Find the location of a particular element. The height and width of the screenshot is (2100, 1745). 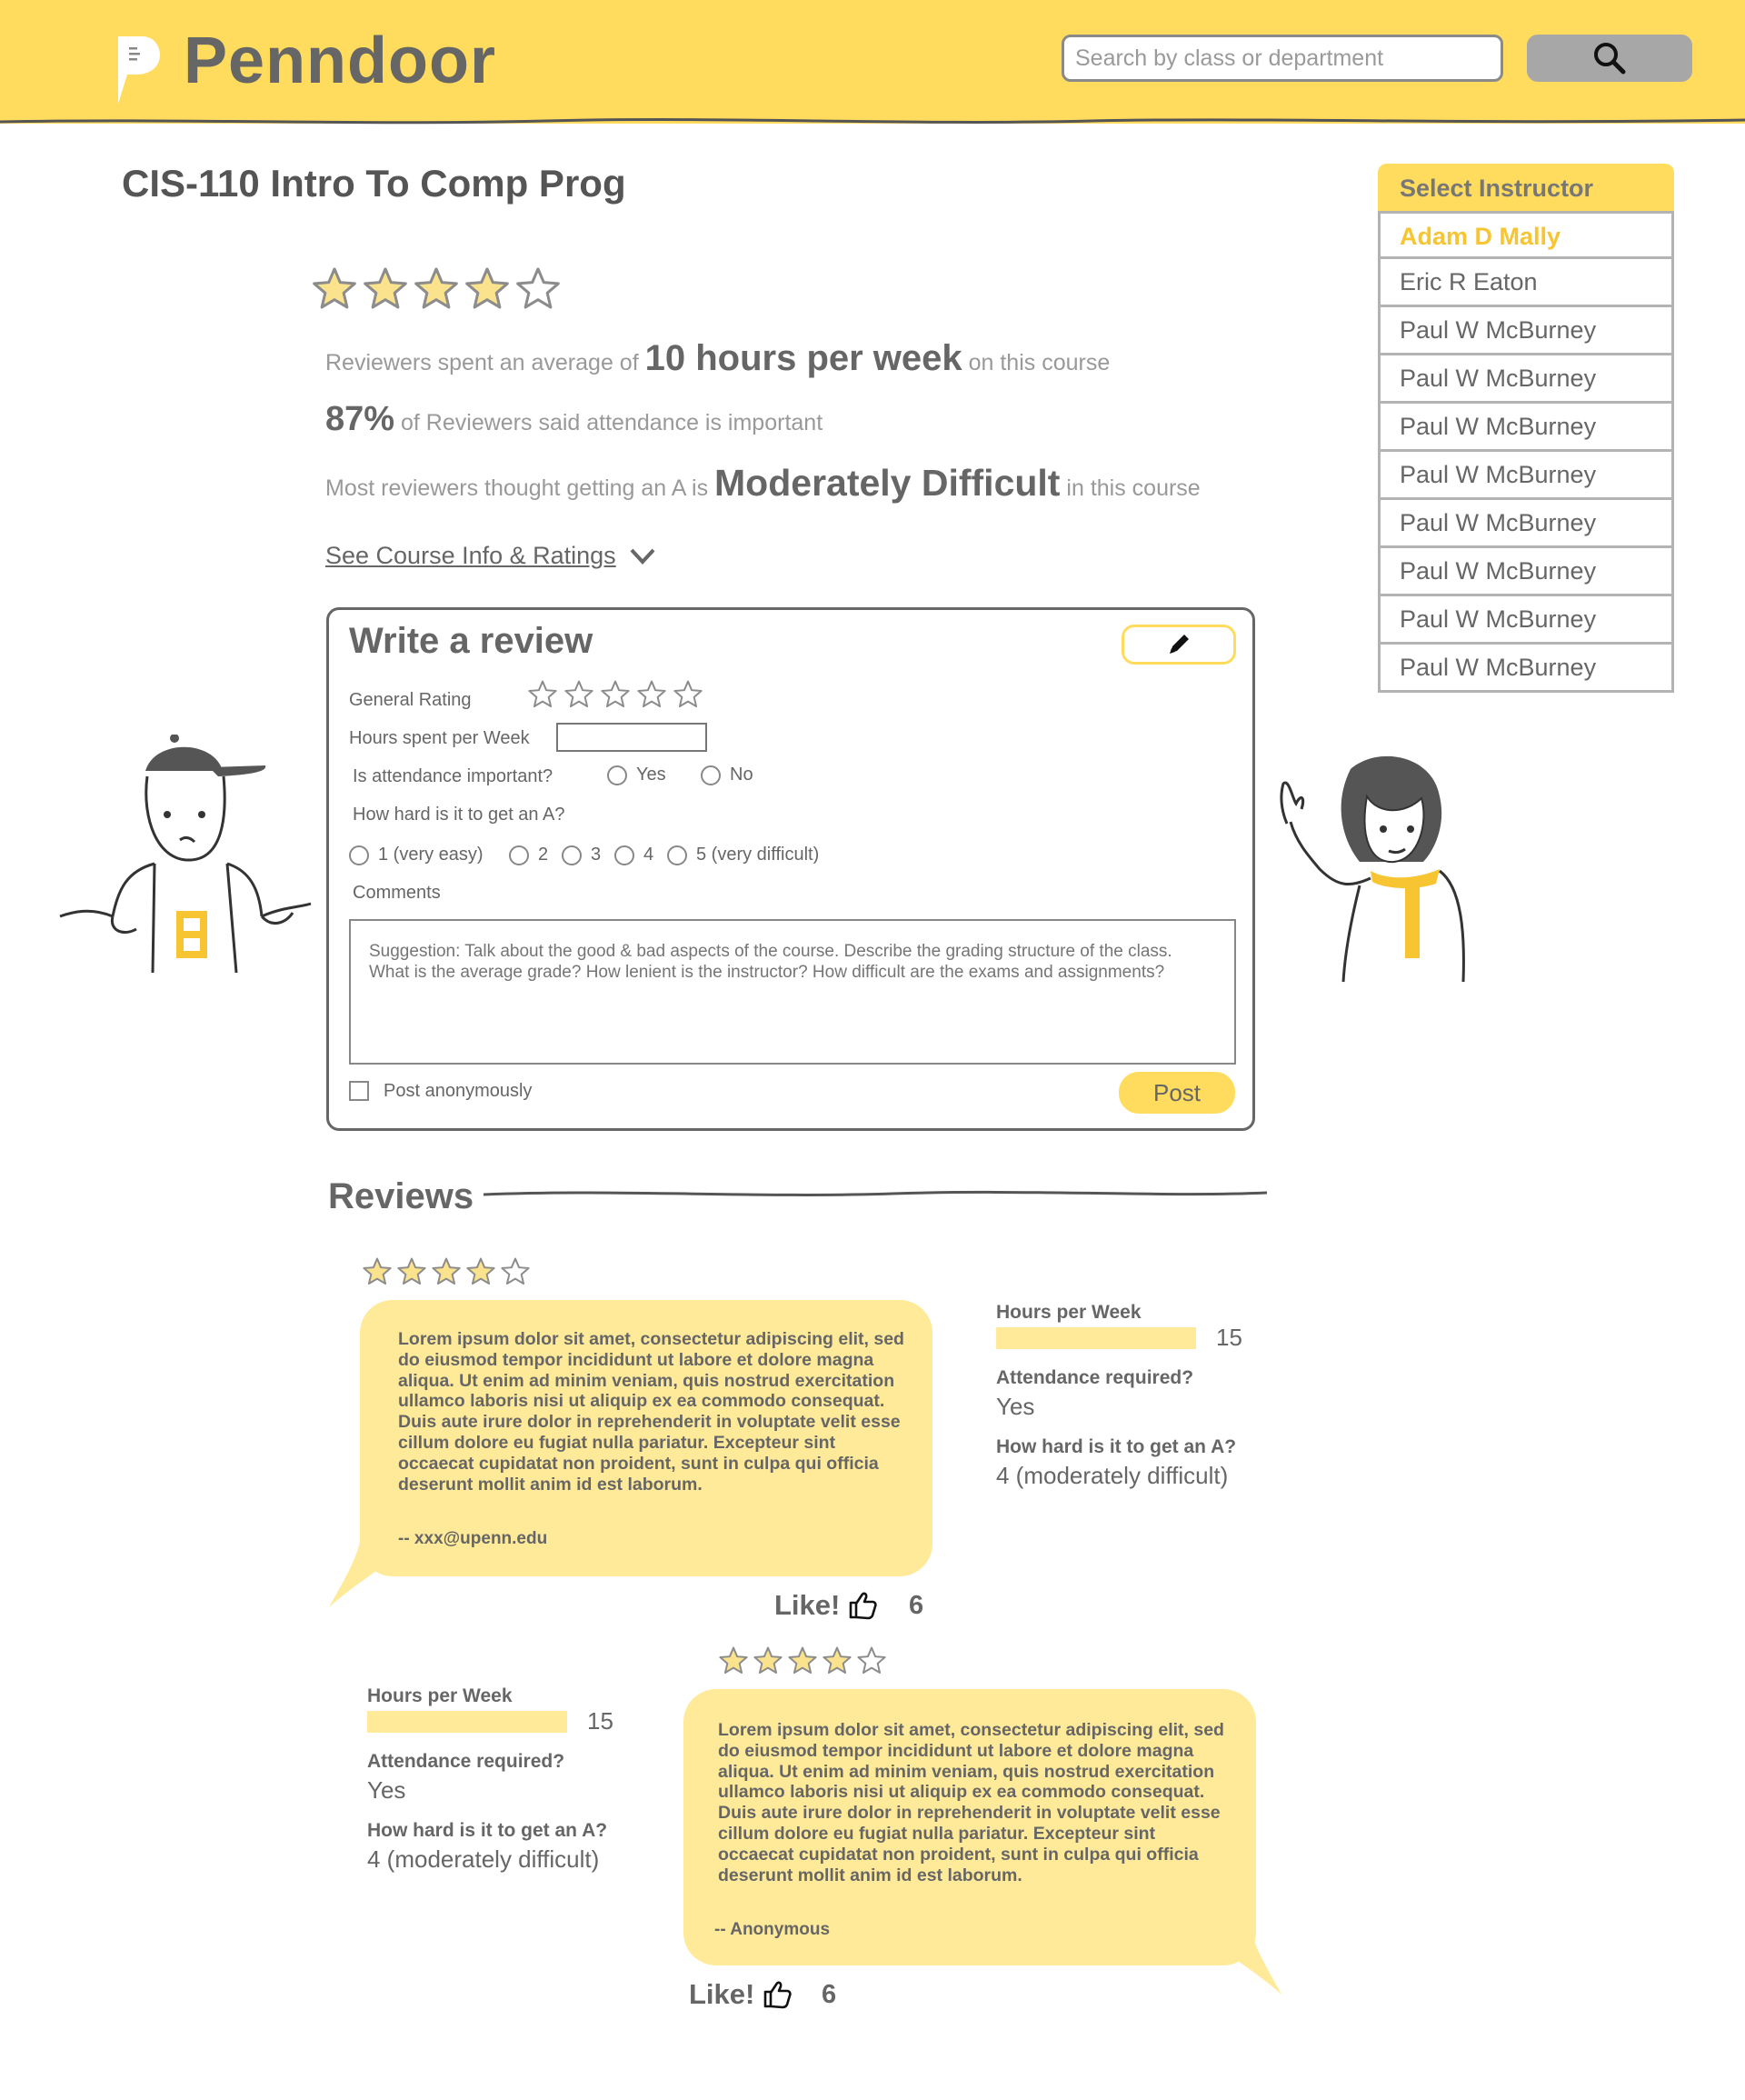

instructor-item: Eric R Eaton is located at coordinates (1526, 283).